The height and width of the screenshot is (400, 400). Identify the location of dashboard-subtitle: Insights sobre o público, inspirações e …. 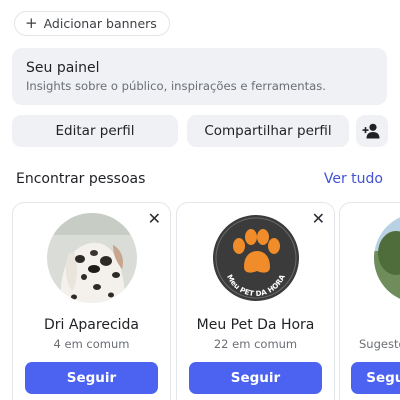
(176, 86).